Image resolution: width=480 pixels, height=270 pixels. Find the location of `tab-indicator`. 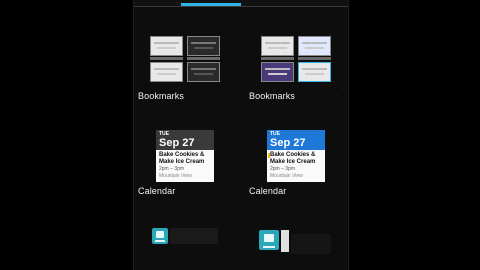

tab-indicator is located at coordinates (211, 4).